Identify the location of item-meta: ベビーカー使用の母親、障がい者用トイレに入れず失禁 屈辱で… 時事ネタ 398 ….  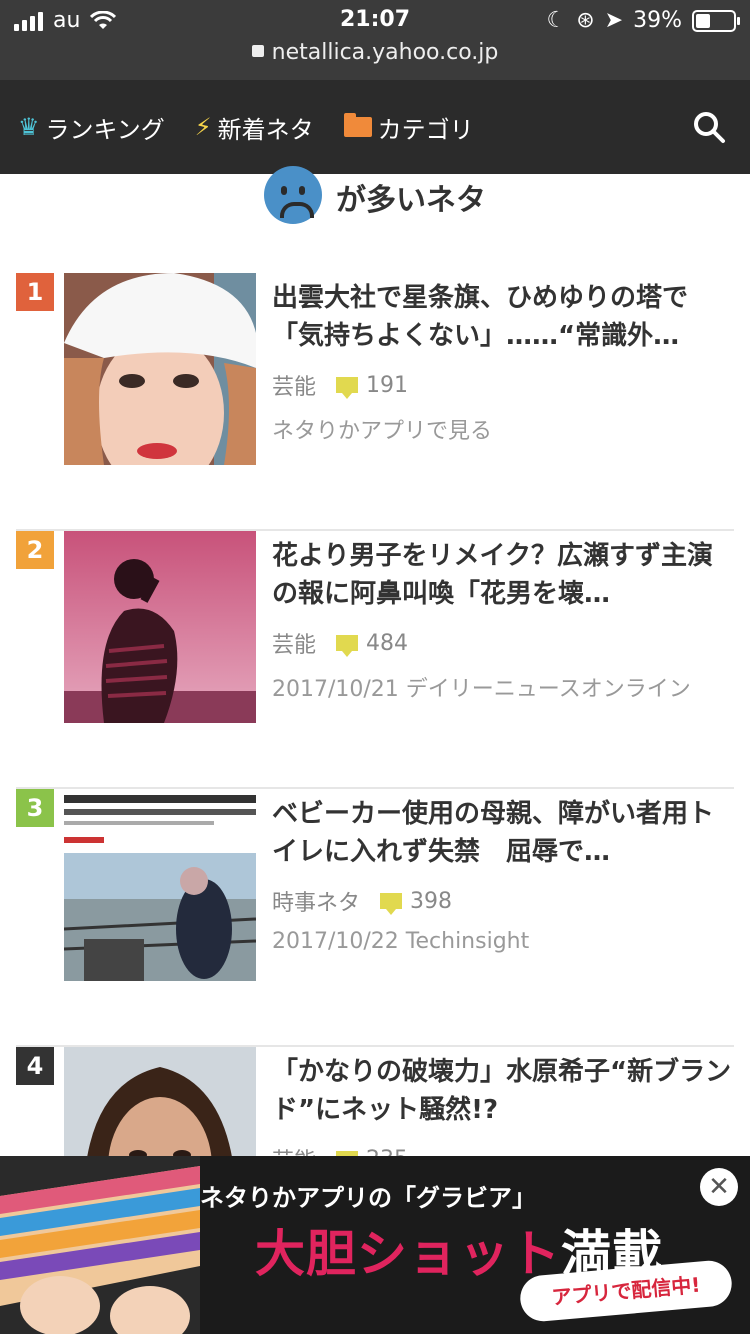
(503, 874).